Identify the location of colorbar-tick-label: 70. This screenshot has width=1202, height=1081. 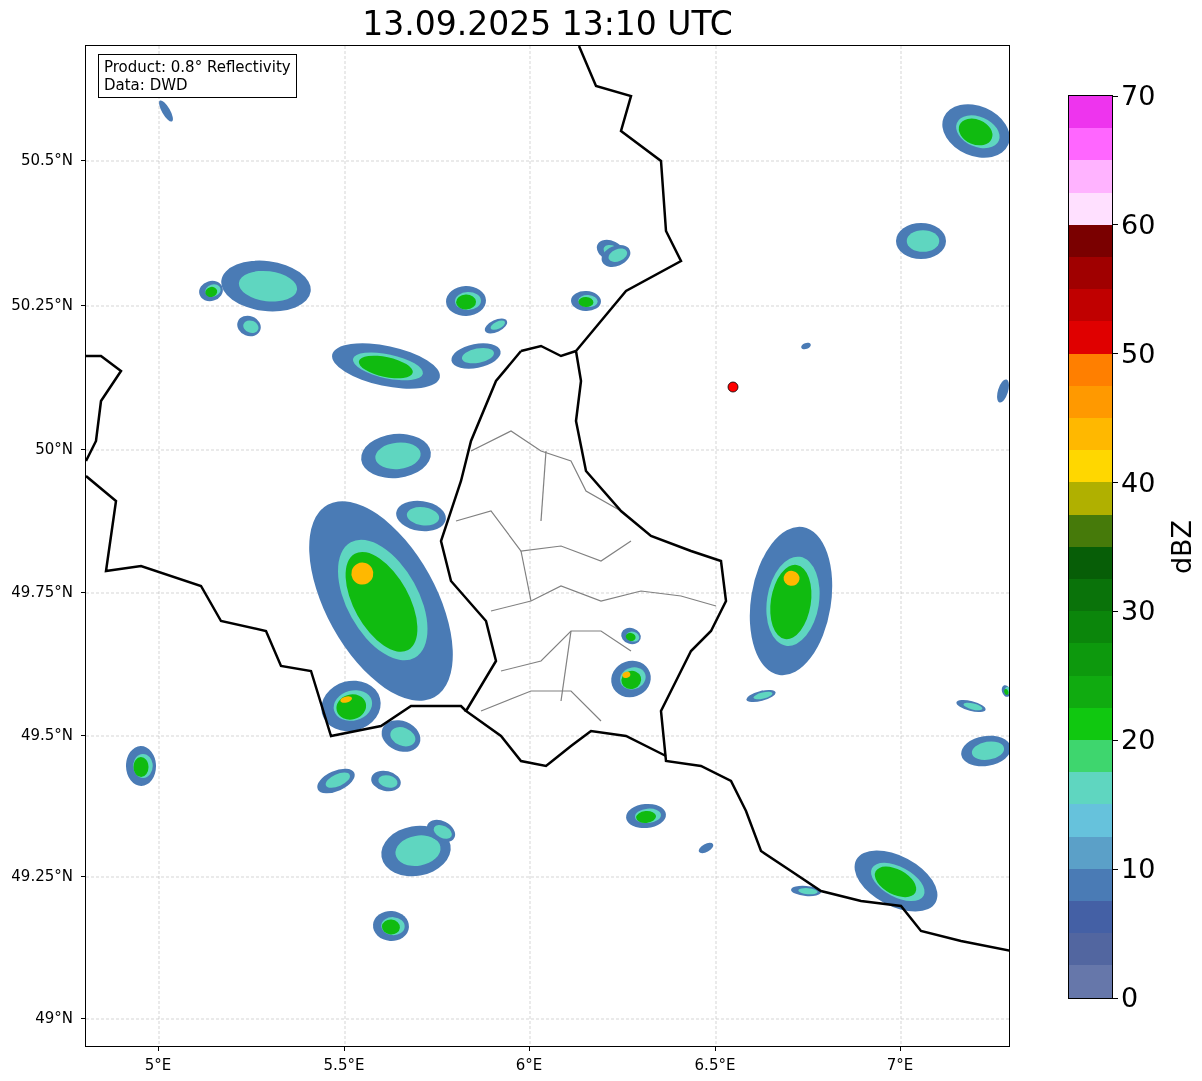
(1138, 96).